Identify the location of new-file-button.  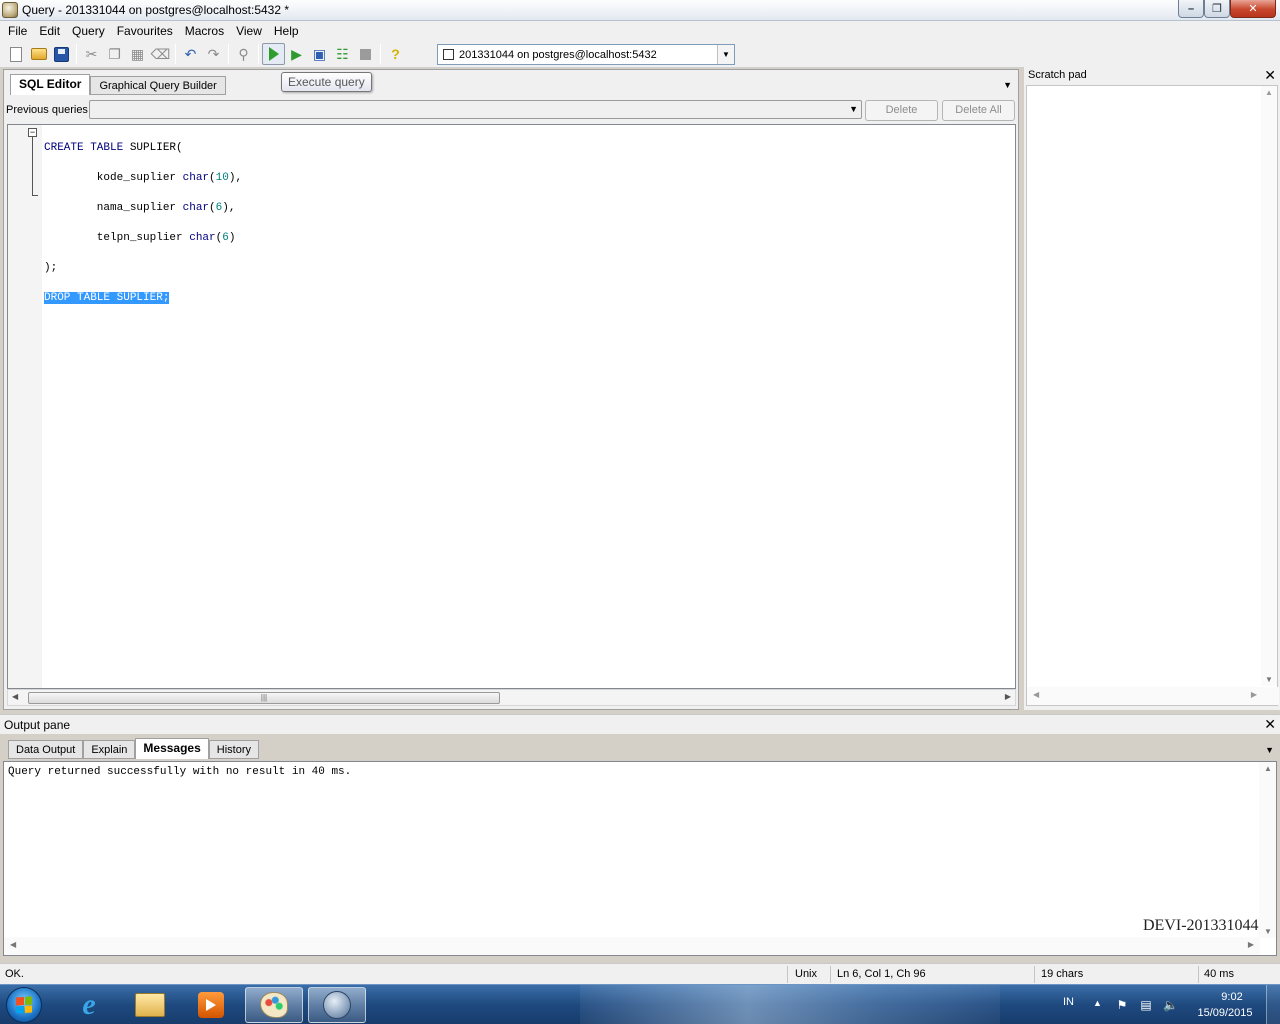
(15, 54).